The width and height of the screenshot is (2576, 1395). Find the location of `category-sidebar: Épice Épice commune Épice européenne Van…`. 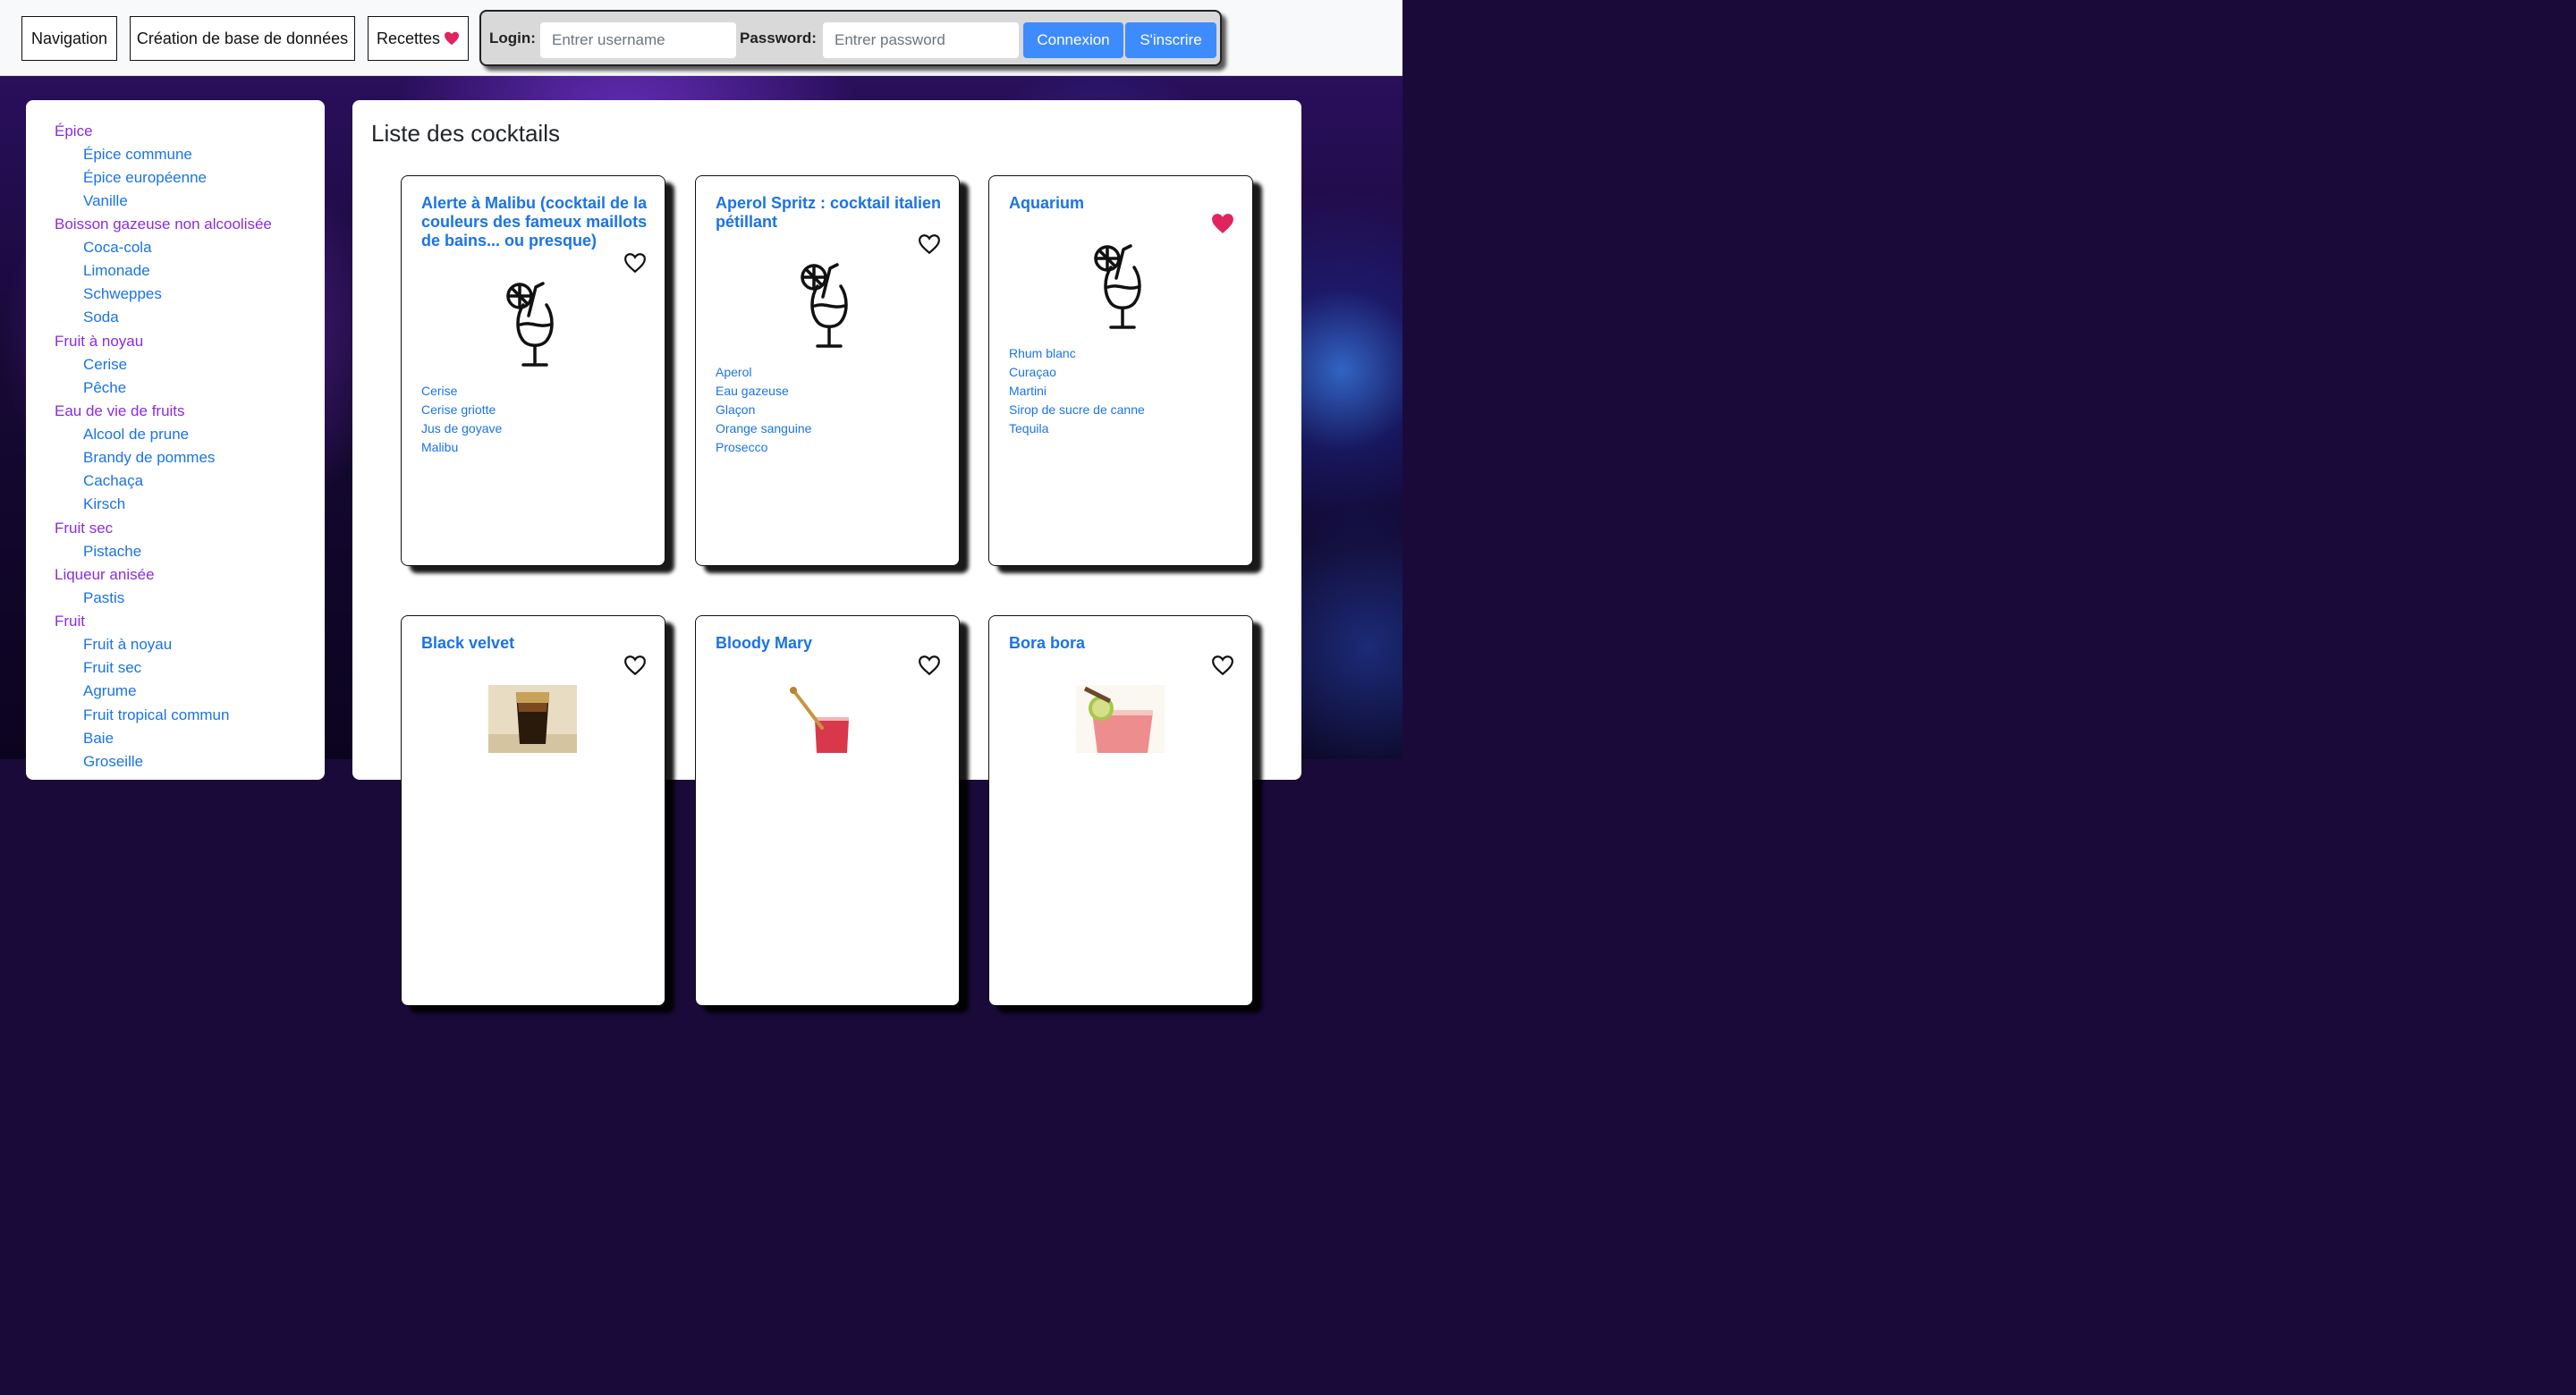

category-sidebar: Épice Épice commune Épice européenne Van… is located at coordinates (175, 440).